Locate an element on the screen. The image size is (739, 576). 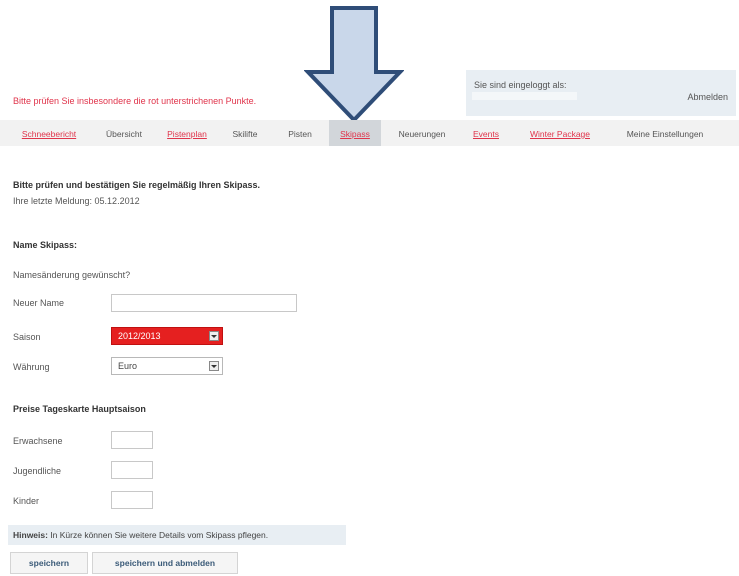
username-display is located at coordinates (524, 96).